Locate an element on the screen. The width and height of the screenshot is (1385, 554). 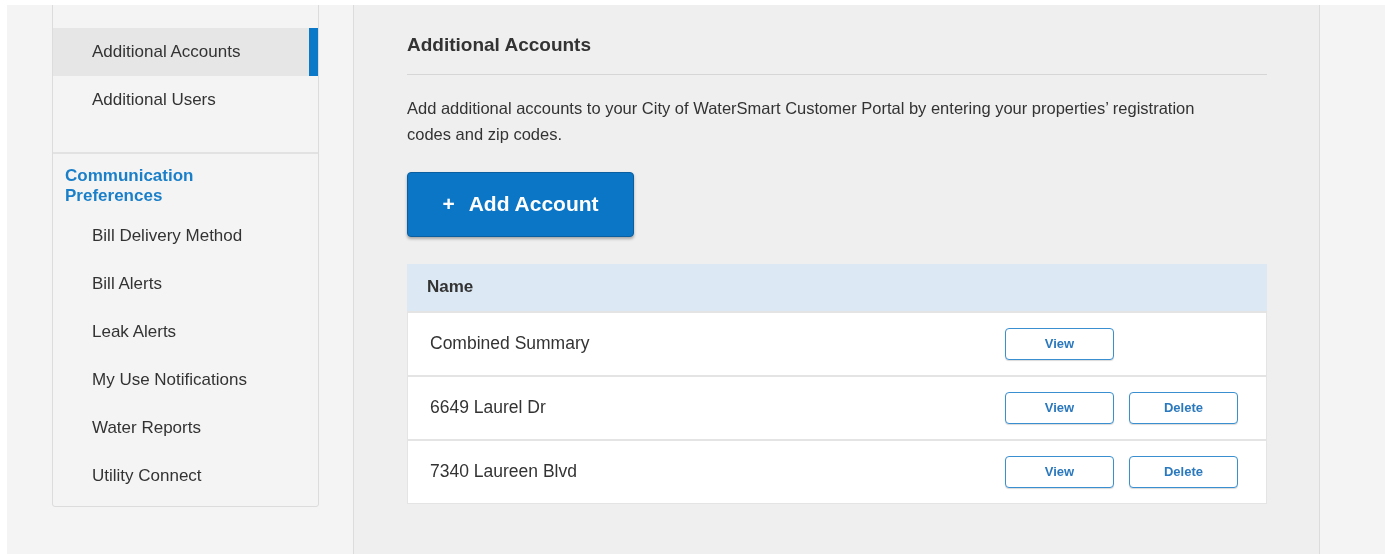
sidebar-item: Bill Alerts is located at coordinates (185, 284).